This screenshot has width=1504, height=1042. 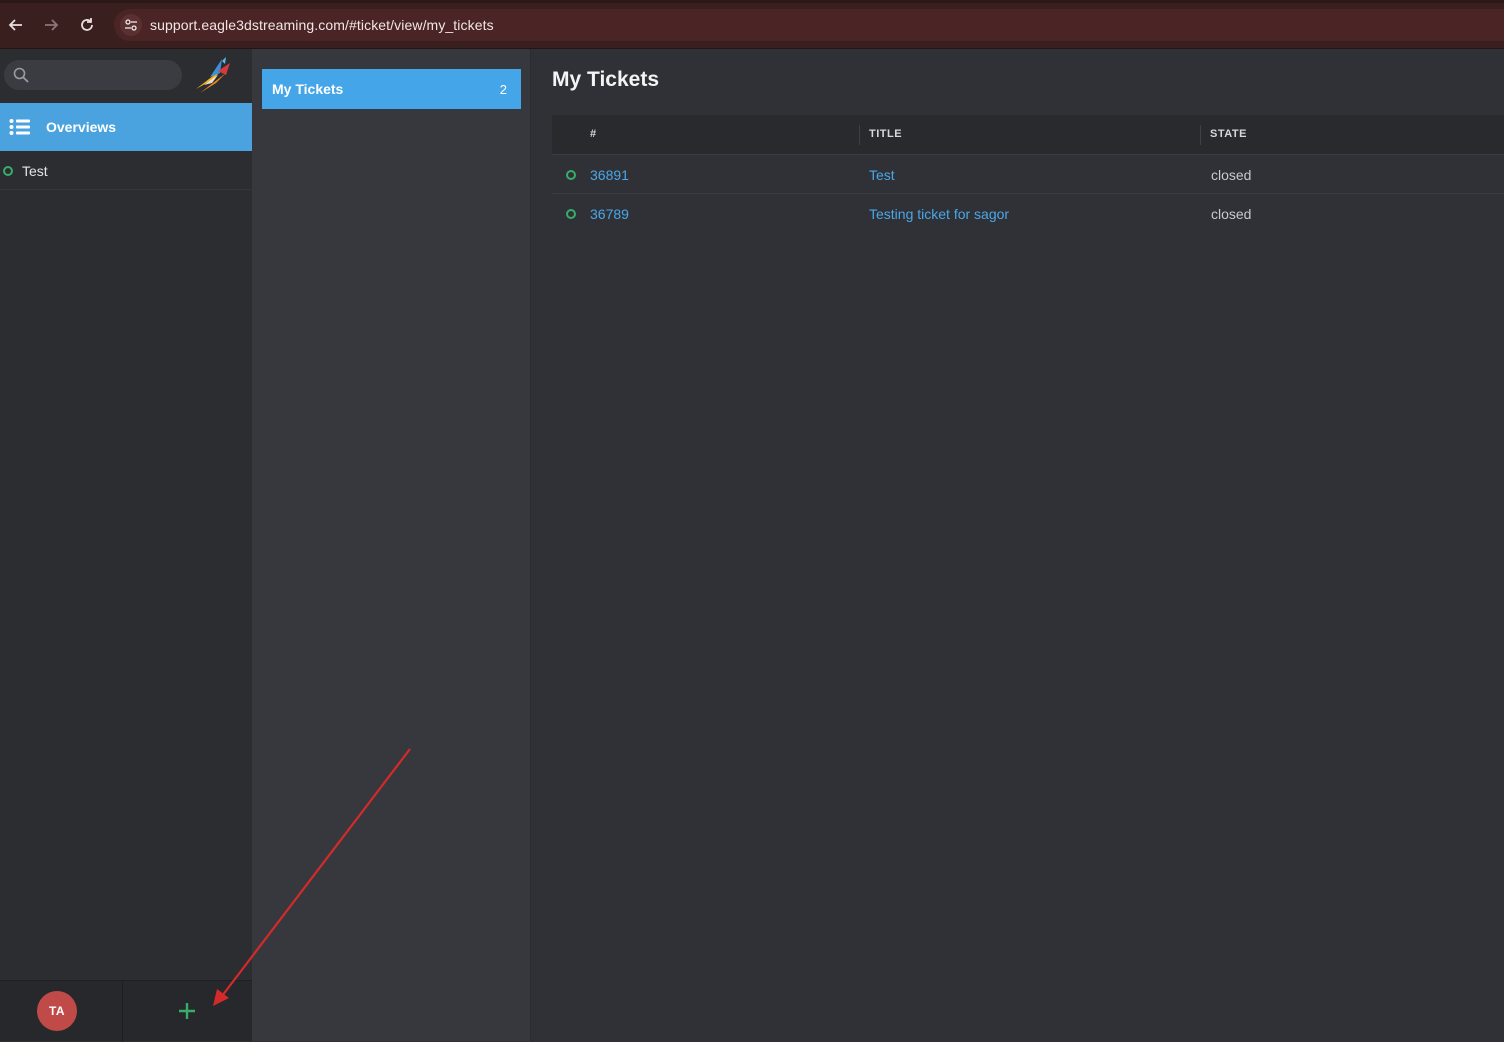 I want to click on site-info-button, so click(x=131, y=25).